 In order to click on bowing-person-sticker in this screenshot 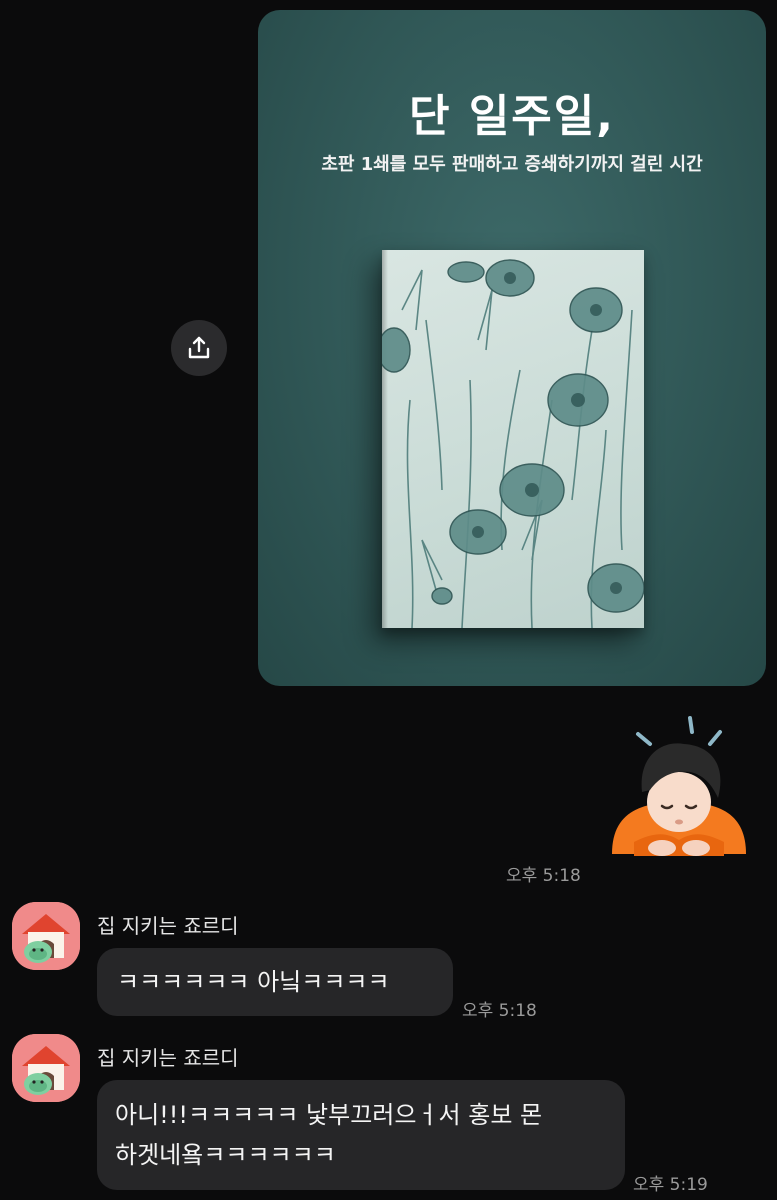, I will do `click(679, 789)`.